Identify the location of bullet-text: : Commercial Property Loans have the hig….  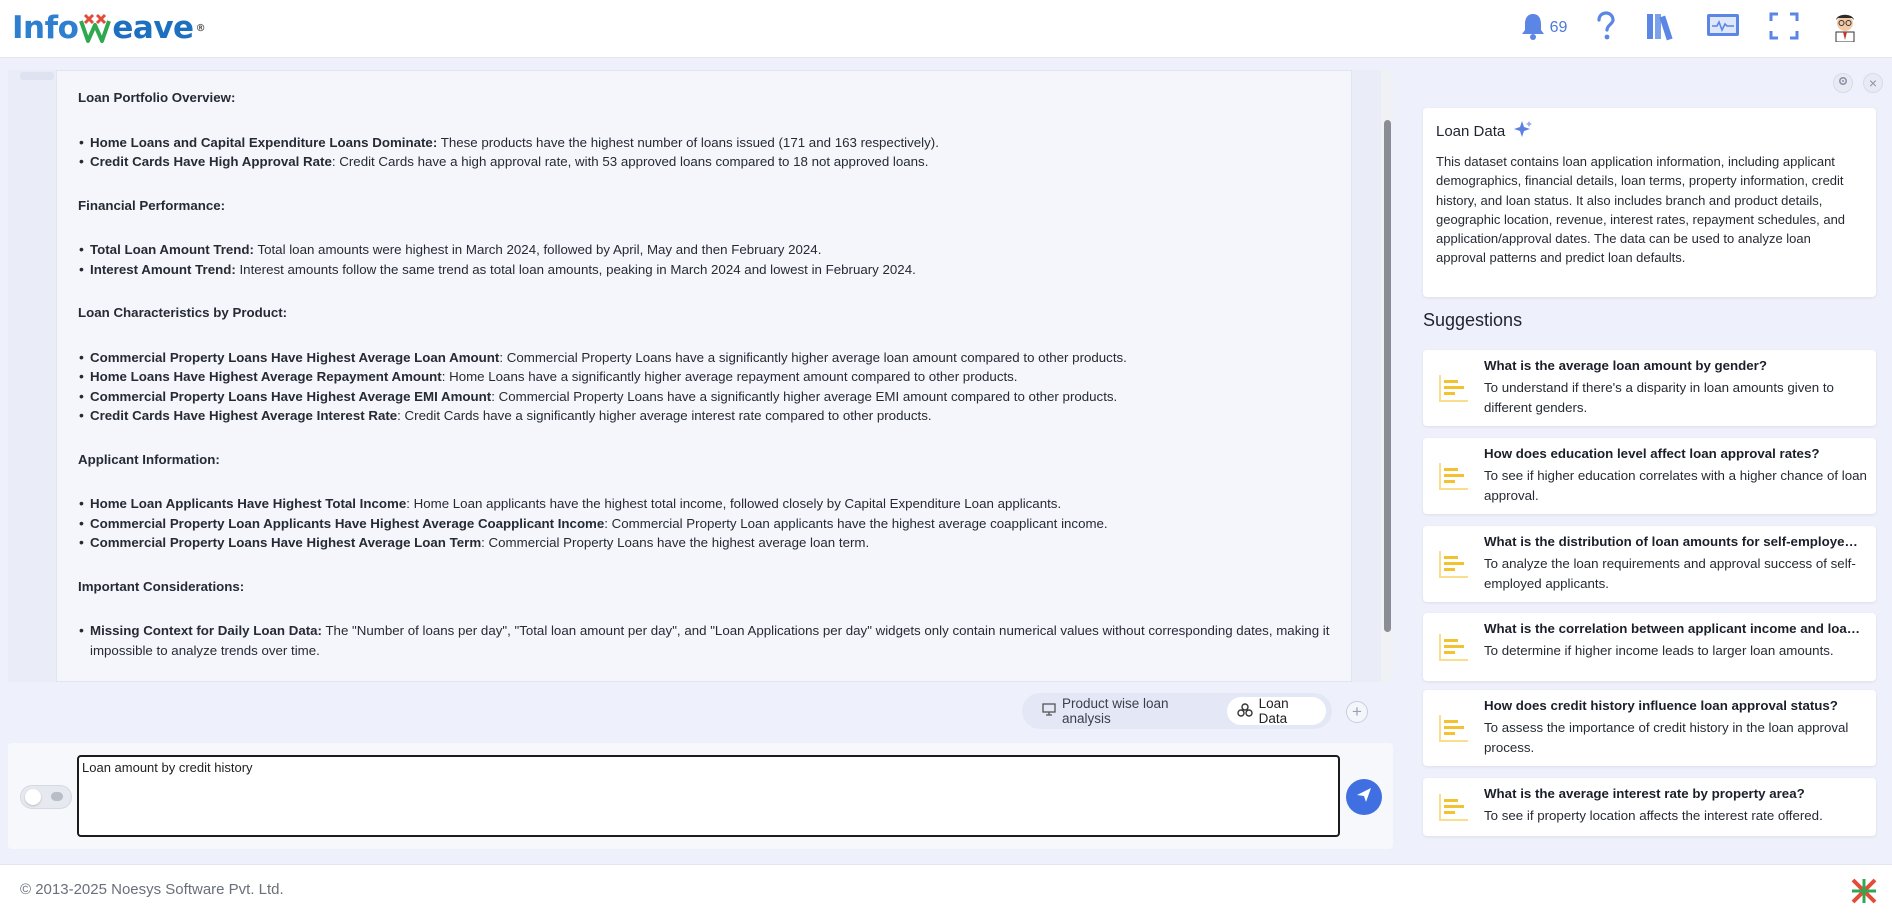
(675, 542).